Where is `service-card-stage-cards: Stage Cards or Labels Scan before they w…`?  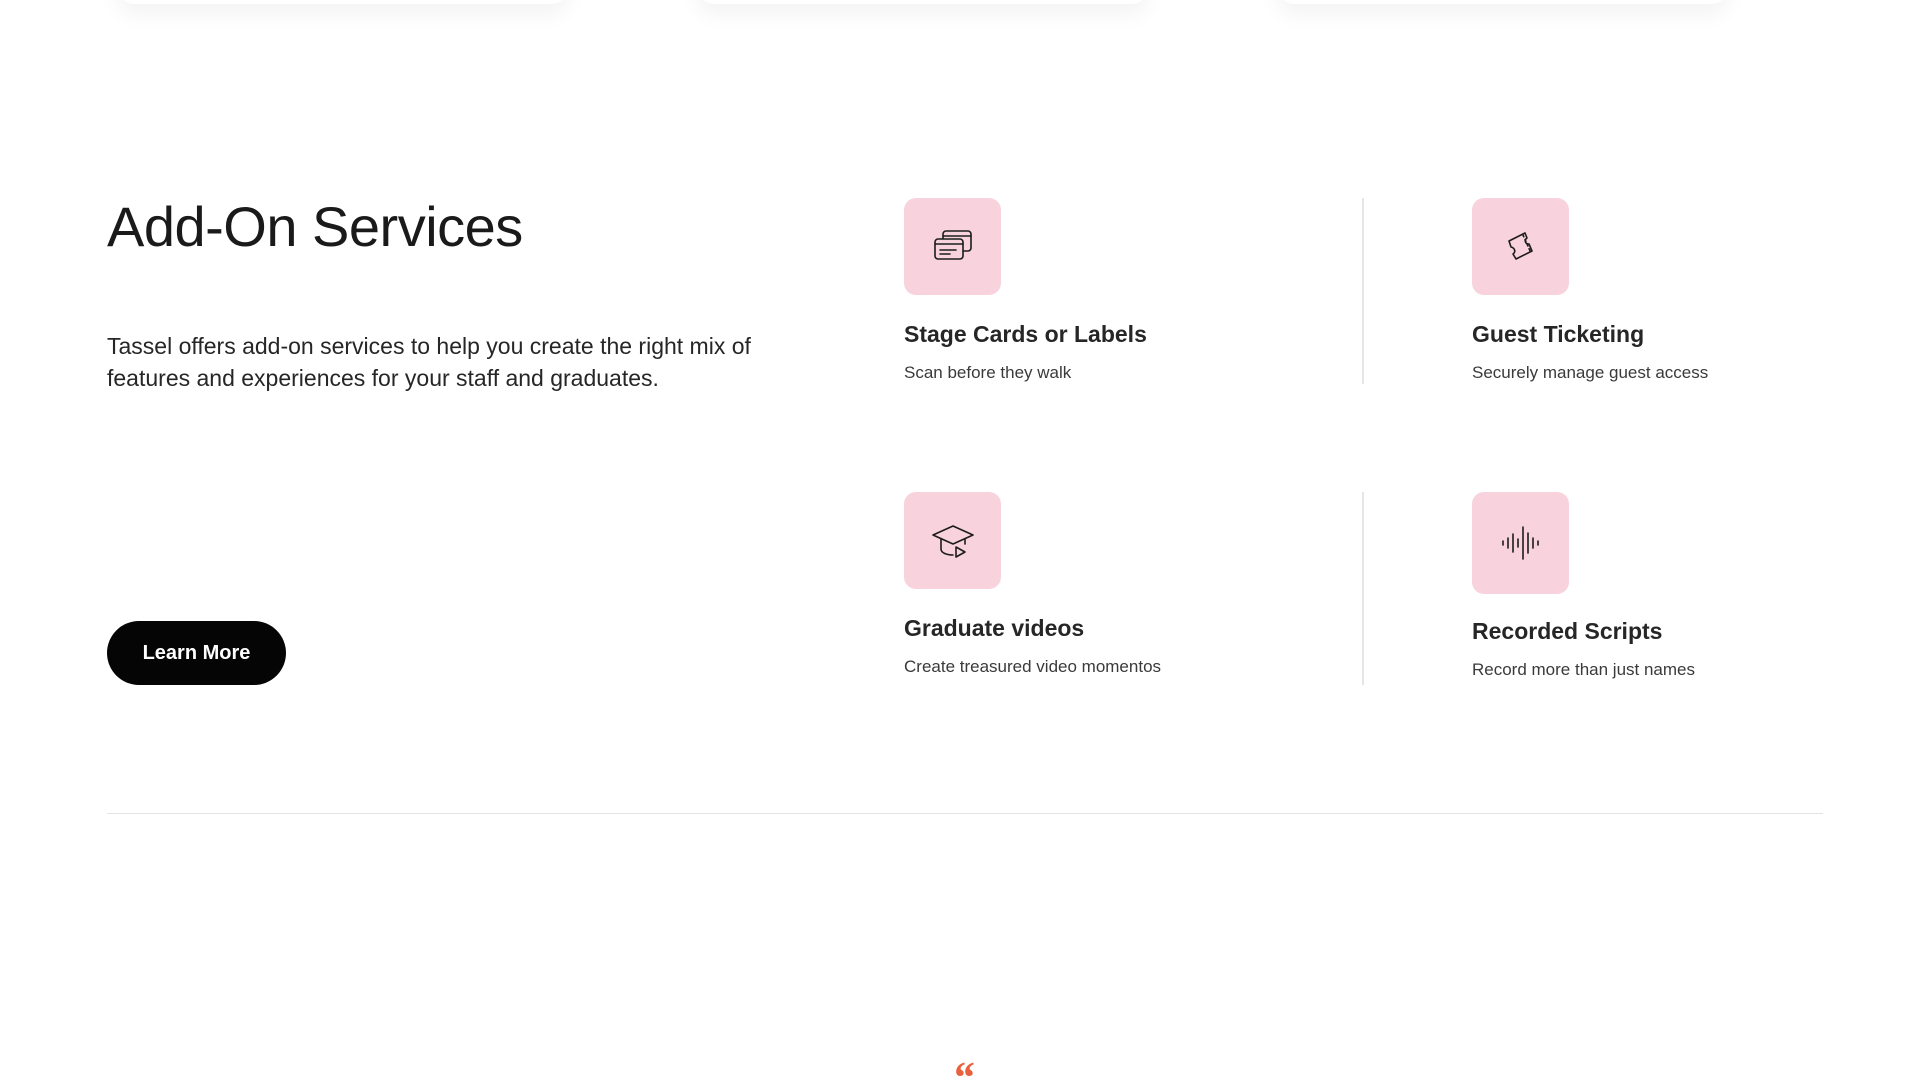 service-card-stage-cards: Stage Cards or Labels Scan before they w… is located at coordinates (1114, 290).